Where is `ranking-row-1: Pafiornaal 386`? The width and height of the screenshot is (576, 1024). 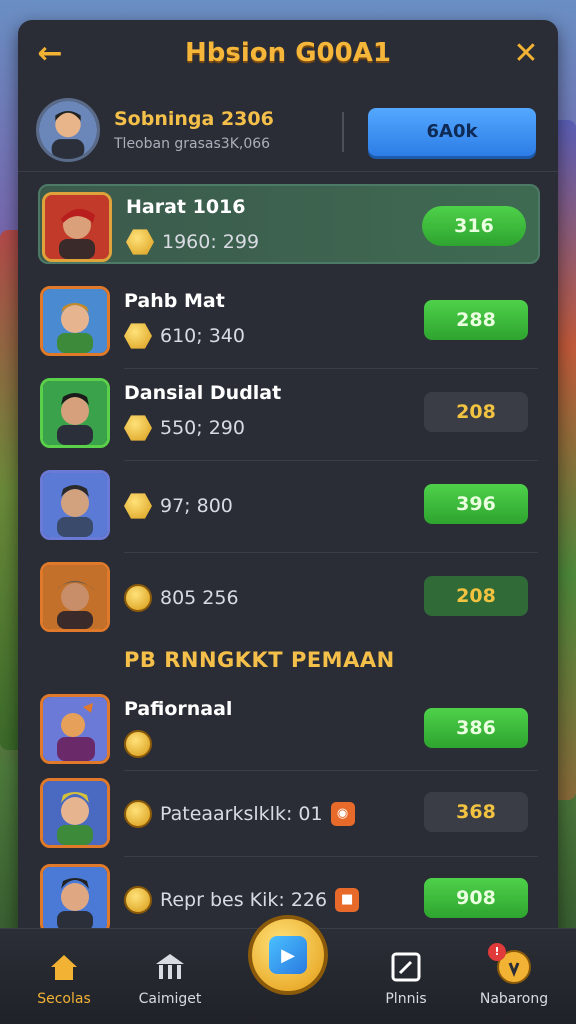 ranking-row-1: Pafiornaal 386 is located at coordinates (289, 728).